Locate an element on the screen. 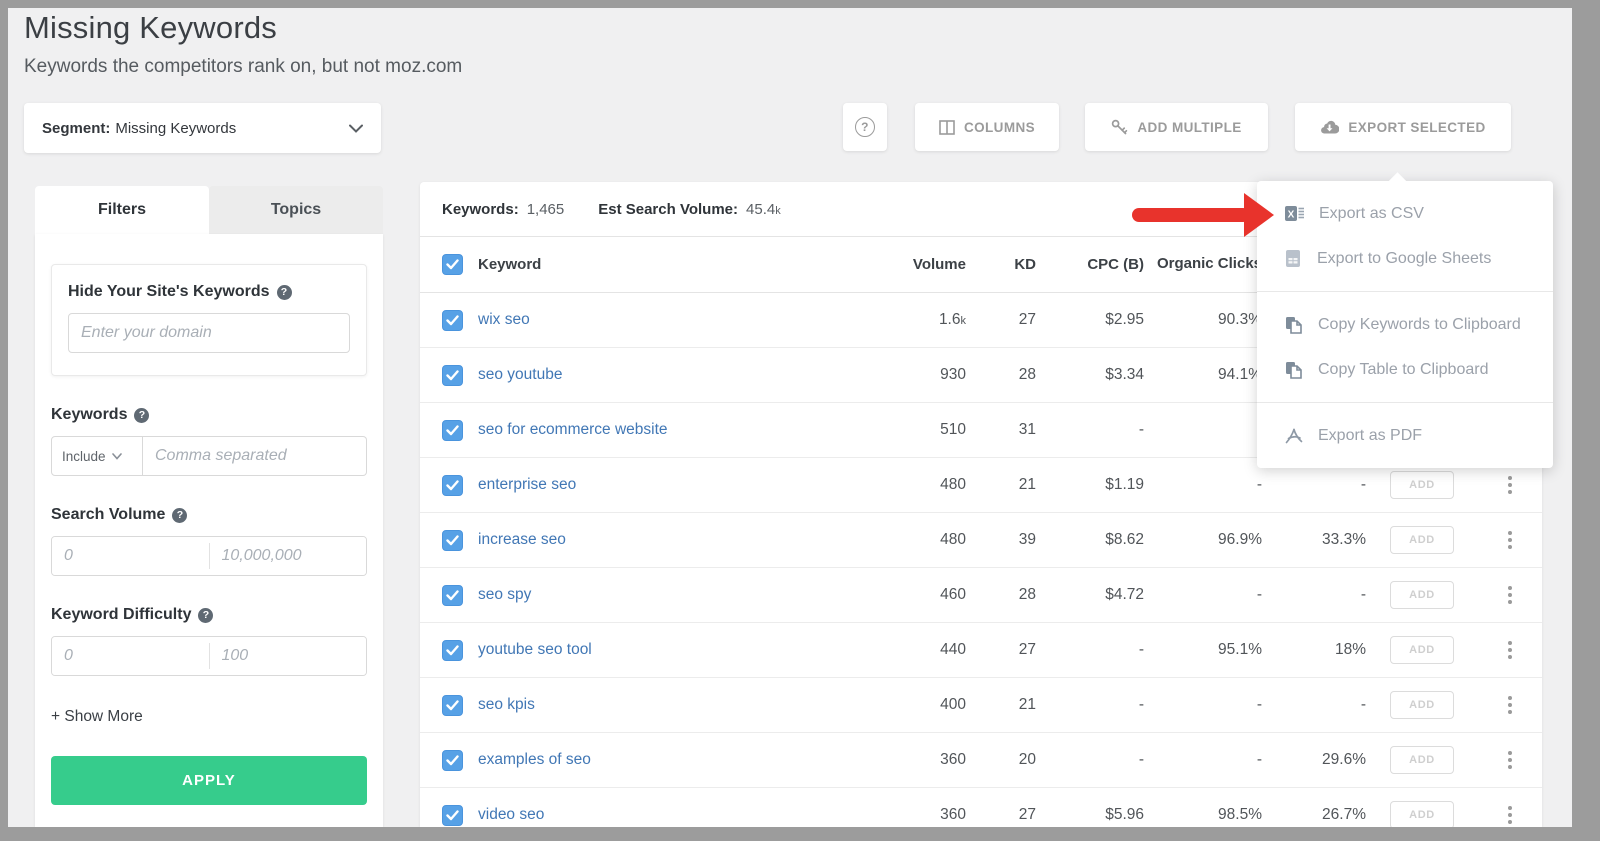 The width and height of the screenshot is (1600, 841). tab-topics: Topics is located at coordinates (296, 210).